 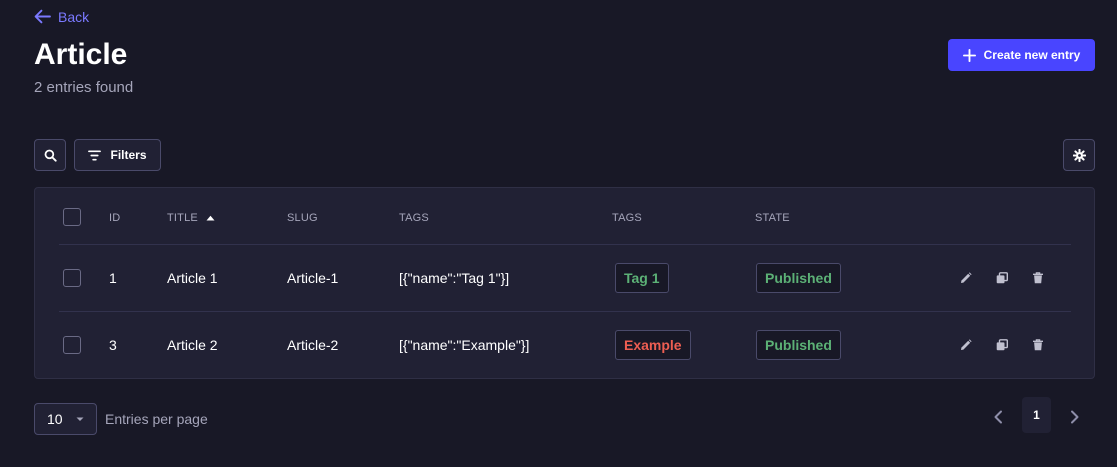 I want to click on row-id: 3, so click(x=113, y=345).